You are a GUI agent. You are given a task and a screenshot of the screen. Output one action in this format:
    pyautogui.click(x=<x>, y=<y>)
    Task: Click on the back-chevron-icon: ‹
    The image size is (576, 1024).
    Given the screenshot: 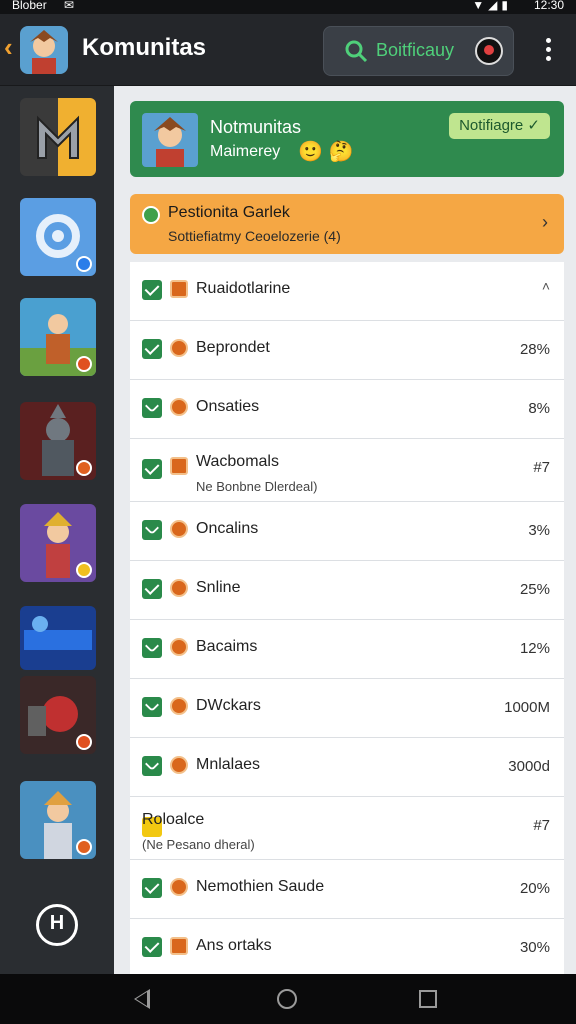 What is the action you would take?
    pyautogui.click(x=8, y=47)
    